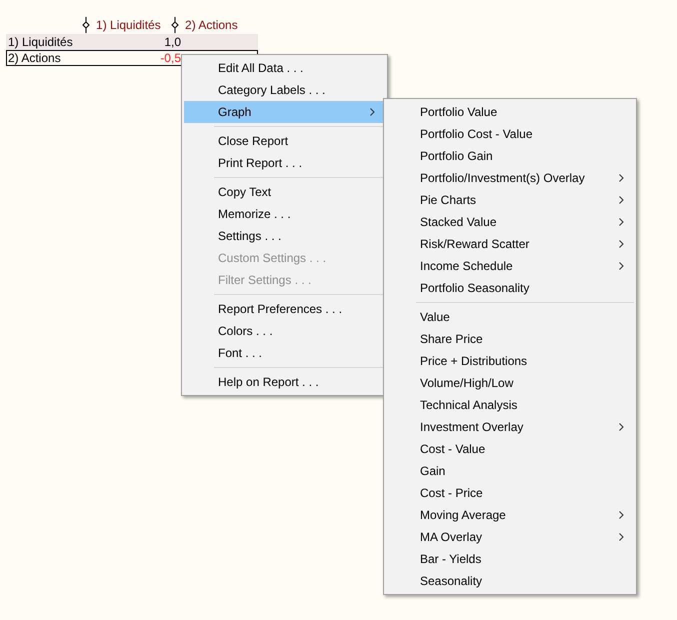  Describe the element at coordinates (510, 222) in the screenshot. I see `menu-item: Stacked Value` at that location.